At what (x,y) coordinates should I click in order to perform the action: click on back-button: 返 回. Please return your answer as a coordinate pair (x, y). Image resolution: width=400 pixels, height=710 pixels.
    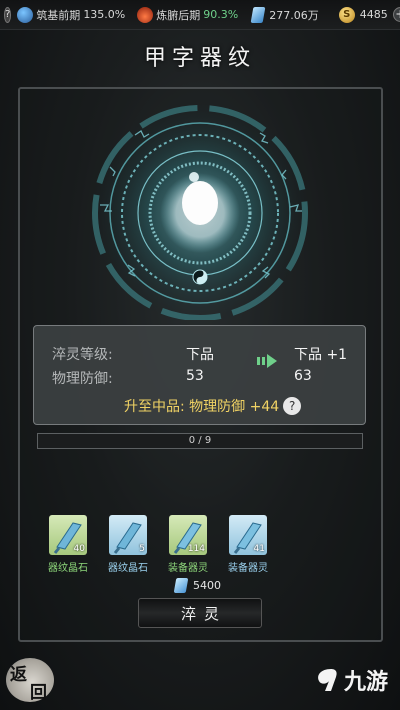
    Looking at the image, I should click on (30, 680).